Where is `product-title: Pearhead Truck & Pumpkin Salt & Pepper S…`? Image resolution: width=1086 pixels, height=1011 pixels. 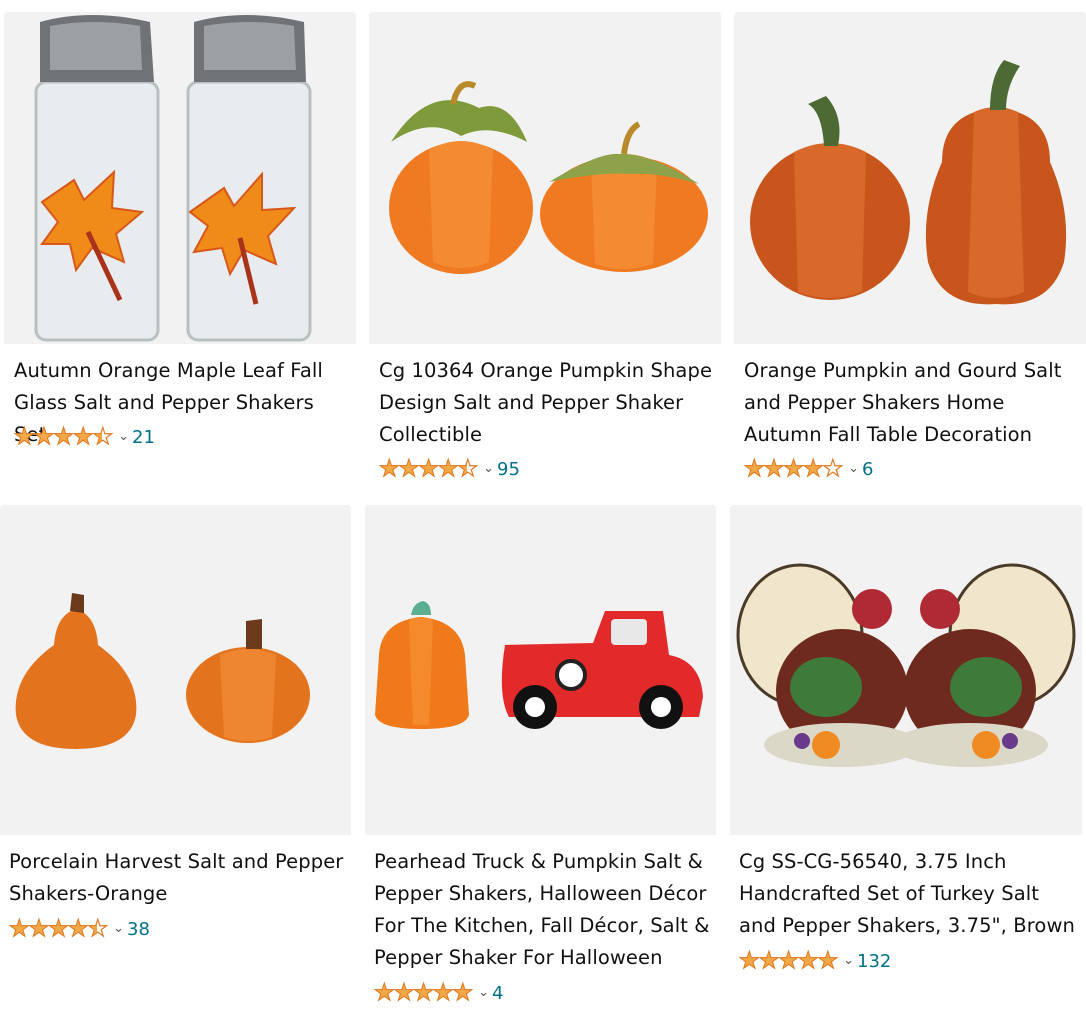
product-title: Pearhead Truck & Pumpkin Salt & Pepper S… is located at coordinates (542, 910).